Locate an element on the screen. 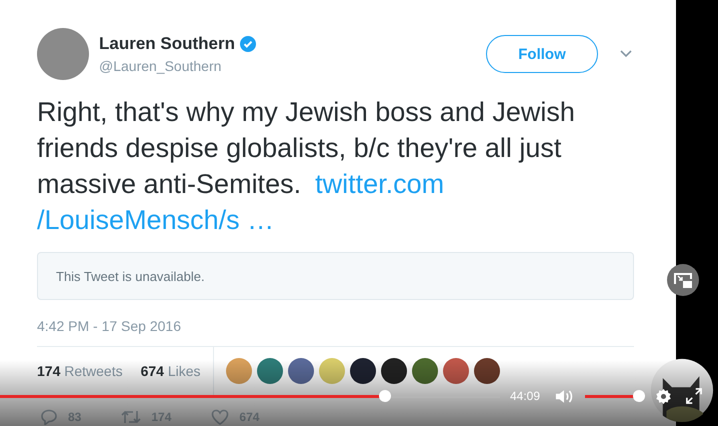 The width and height of the screenshot is (718, 426). tweet-text: Right, that's why my Jewish boss and Jewish is located at coordinates (306, 112).